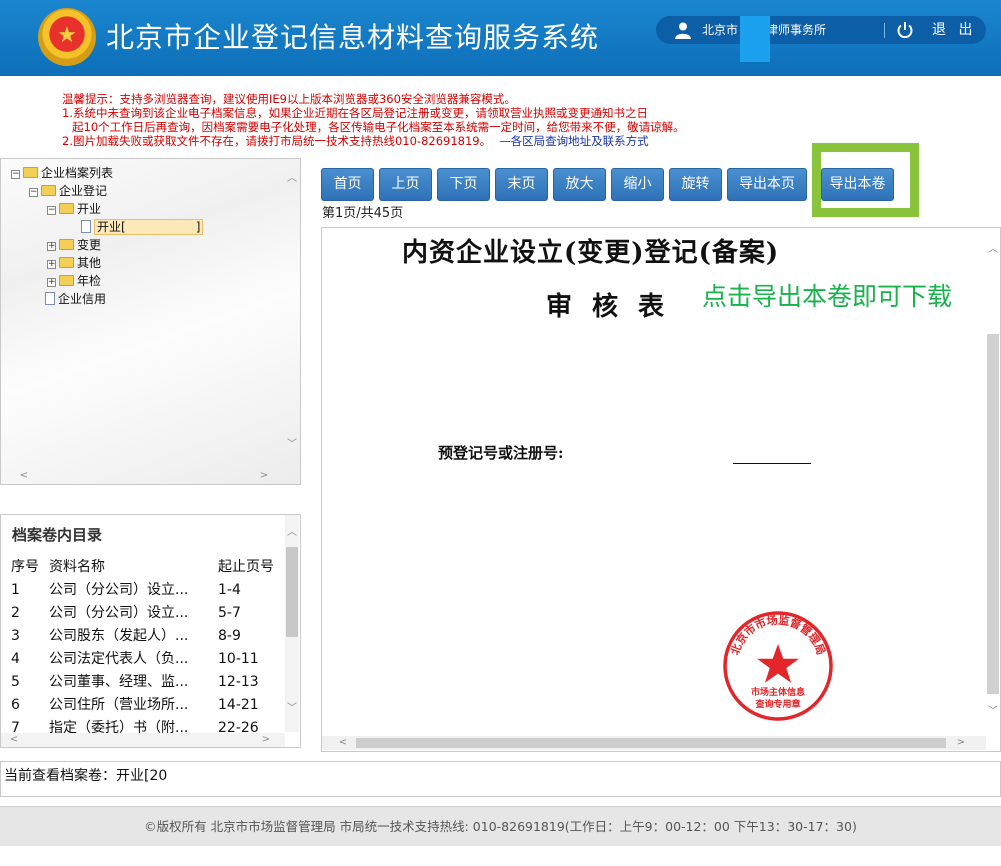  What do you see at coordinates (62, 173) in the screenshot?
I see `tree-node-root: − 企业档案列表` at bounding box center [62, 173].